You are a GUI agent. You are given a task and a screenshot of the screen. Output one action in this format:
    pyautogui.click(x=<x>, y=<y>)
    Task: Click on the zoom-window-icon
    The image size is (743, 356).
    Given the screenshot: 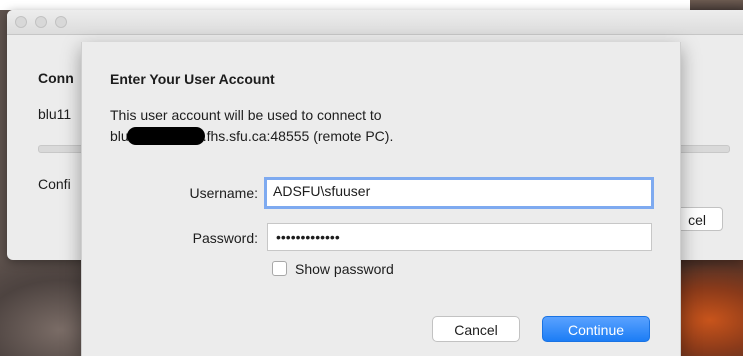 What is the action you would take?
    pyautogui.click(x=61, y=22)
    